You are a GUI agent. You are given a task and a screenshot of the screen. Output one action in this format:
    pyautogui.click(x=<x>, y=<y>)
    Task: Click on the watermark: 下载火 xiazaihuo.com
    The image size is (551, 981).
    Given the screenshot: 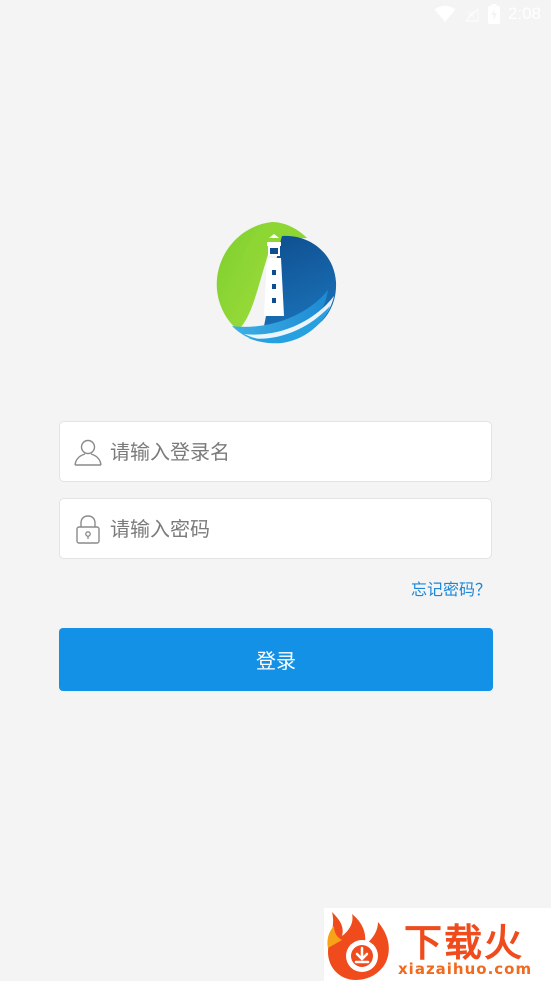 What is the action you would take?
    pyautogui.click(x=437, y=944)
    